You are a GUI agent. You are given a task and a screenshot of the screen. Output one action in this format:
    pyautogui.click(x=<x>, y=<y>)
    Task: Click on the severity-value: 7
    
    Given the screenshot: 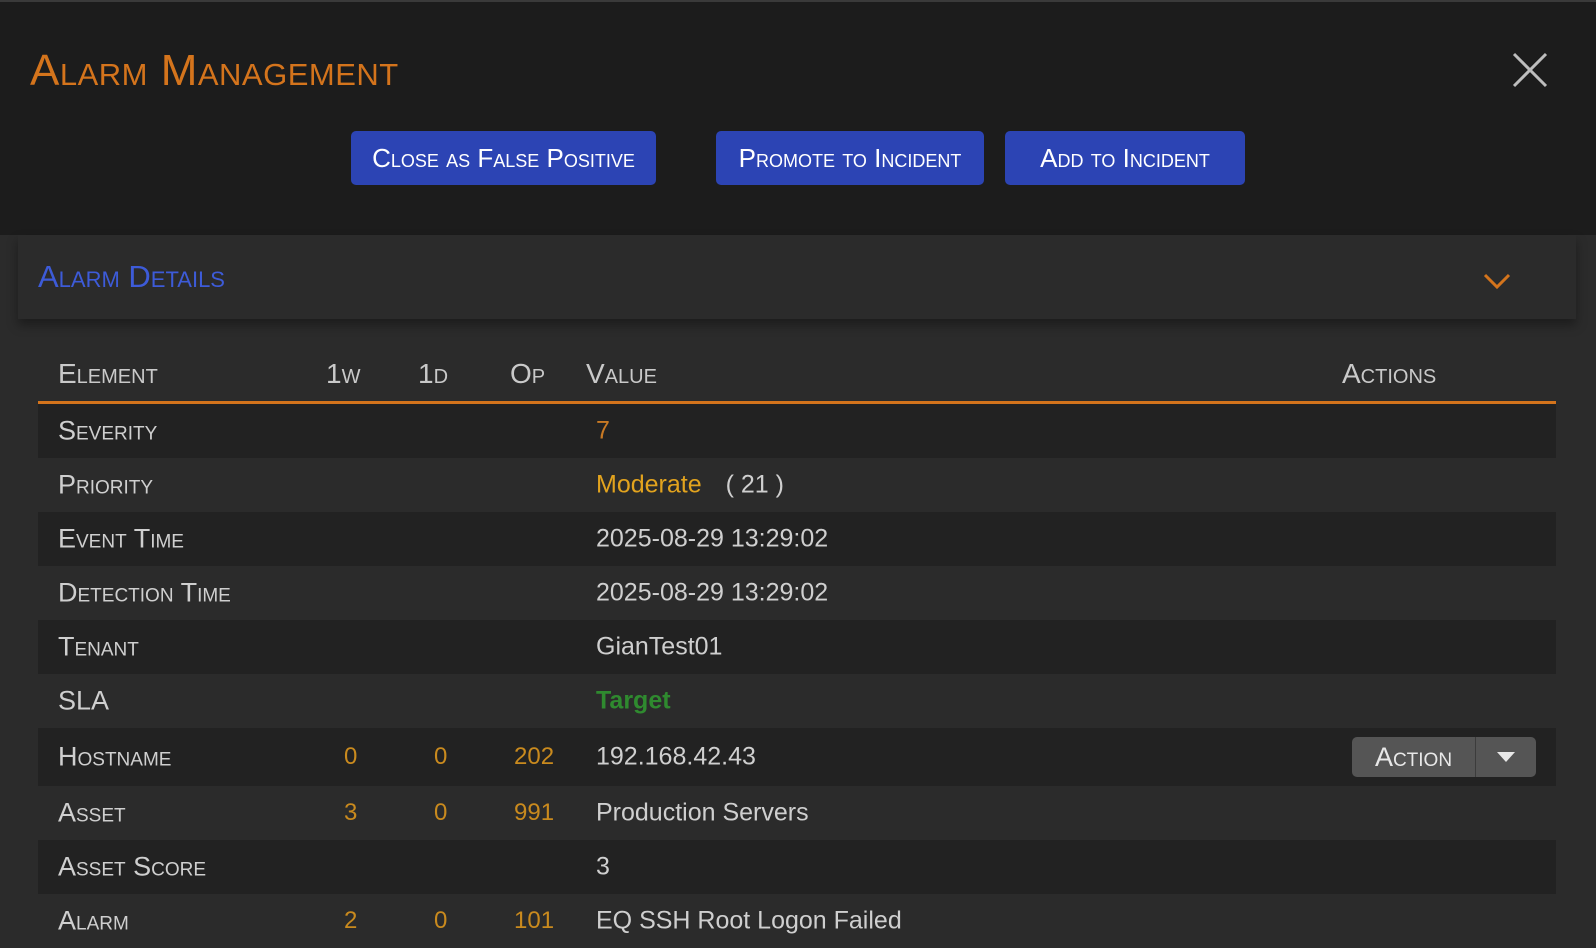 What is the action you would take?
    pyautogui.click(x=603, y=430)
    